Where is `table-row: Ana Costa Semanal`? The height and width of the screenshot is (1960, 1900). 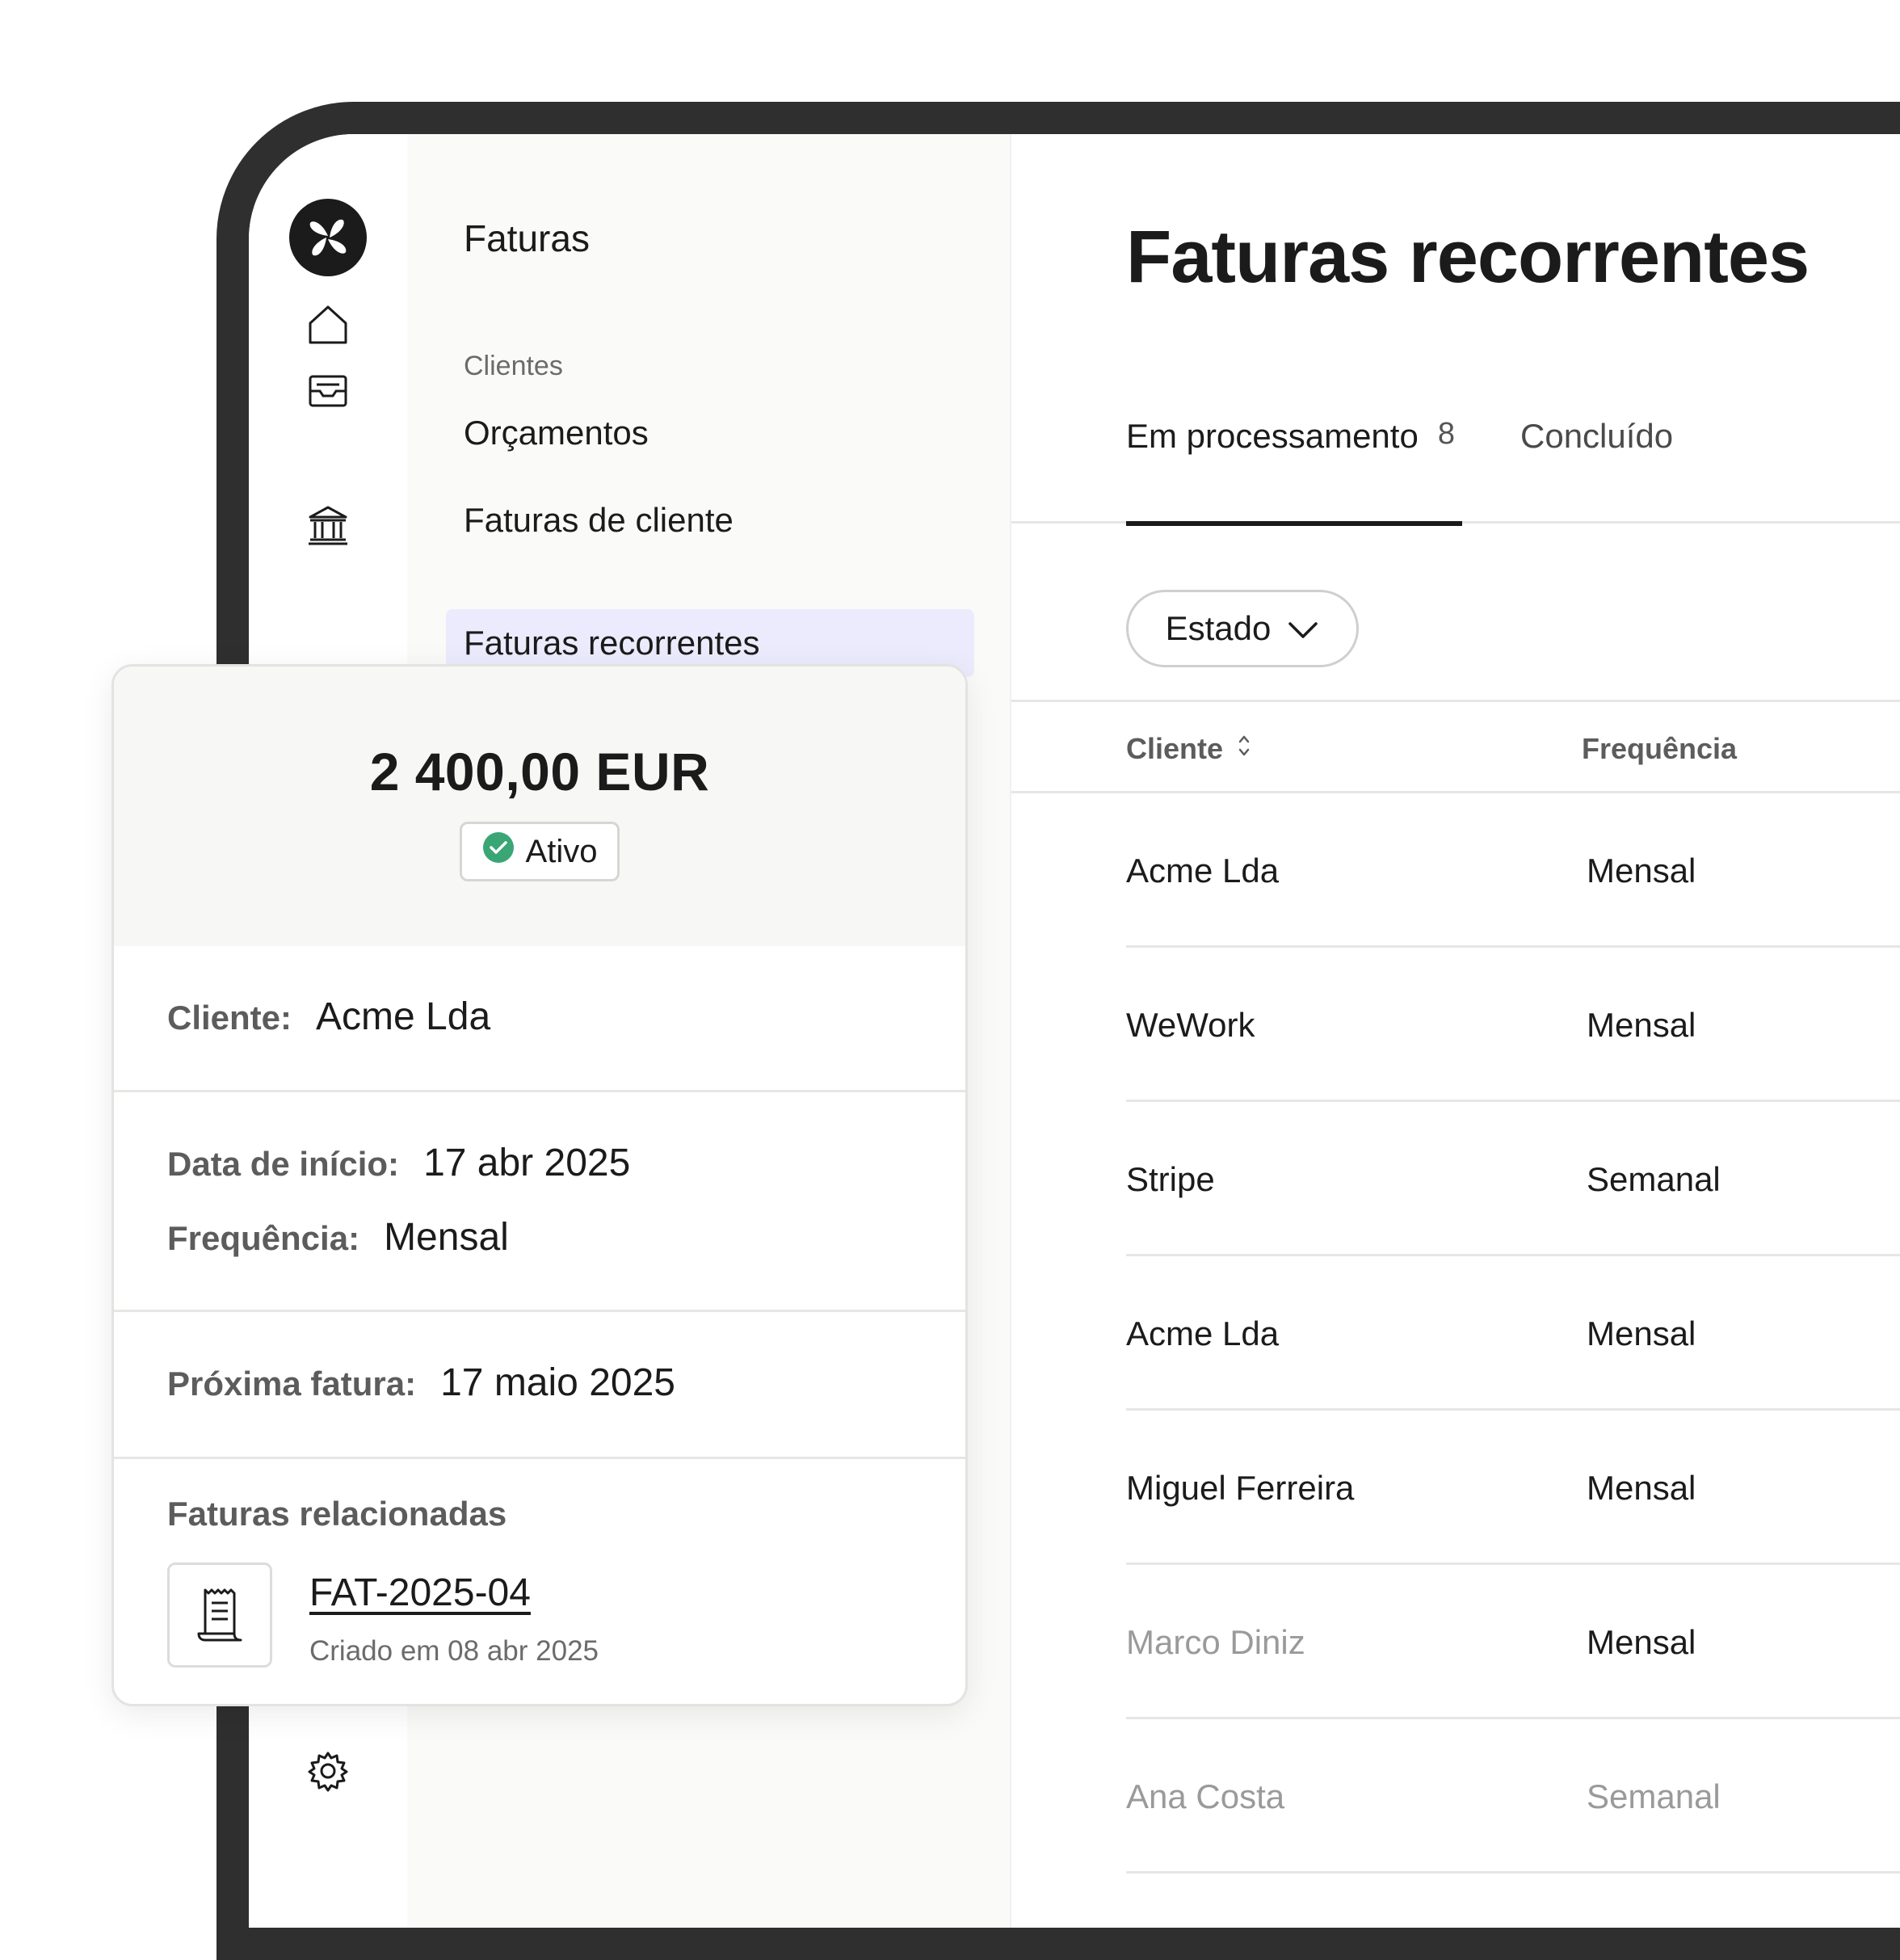 table-row: Ana Costa Semanal is located at coordinates (1513, 1797).